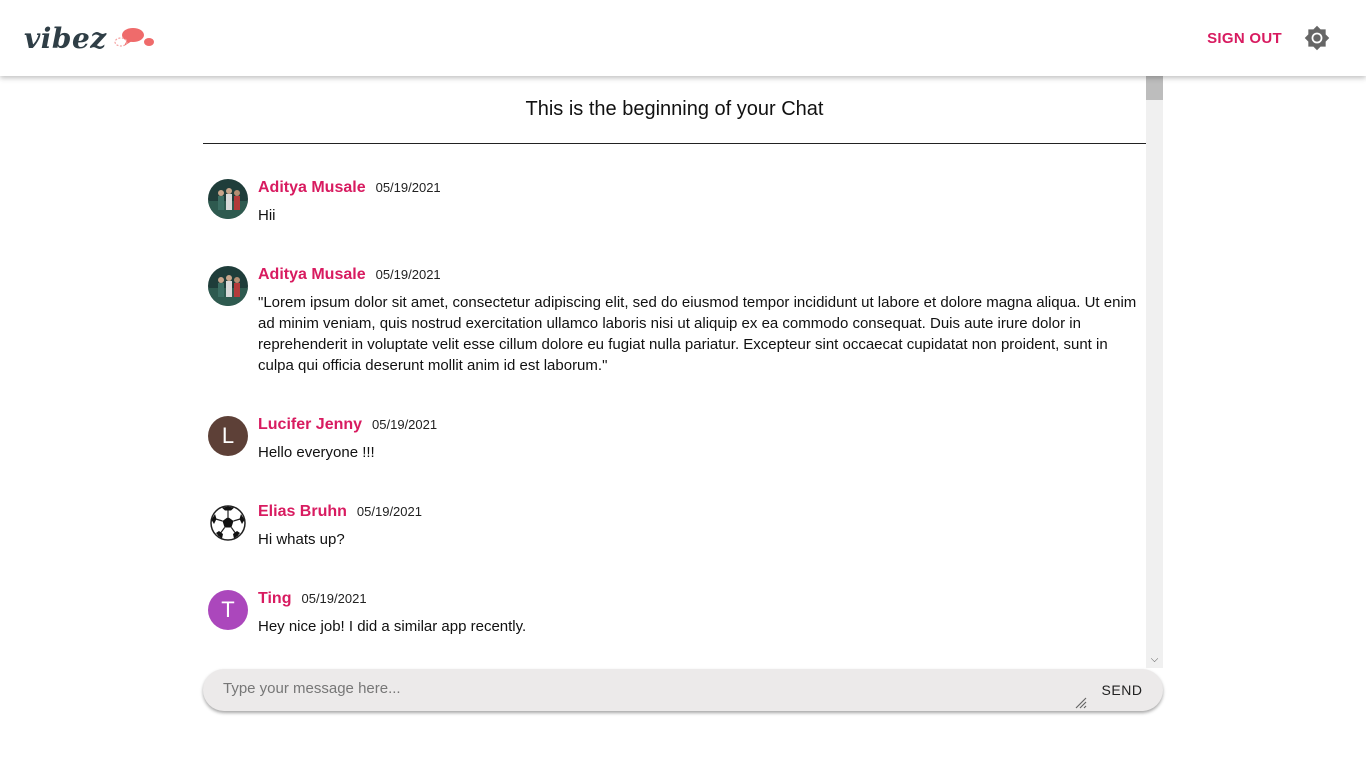  What do you see at coordinates (646, 690) in the screenshot?
I see `message-input` at bounding box center [646, 690].